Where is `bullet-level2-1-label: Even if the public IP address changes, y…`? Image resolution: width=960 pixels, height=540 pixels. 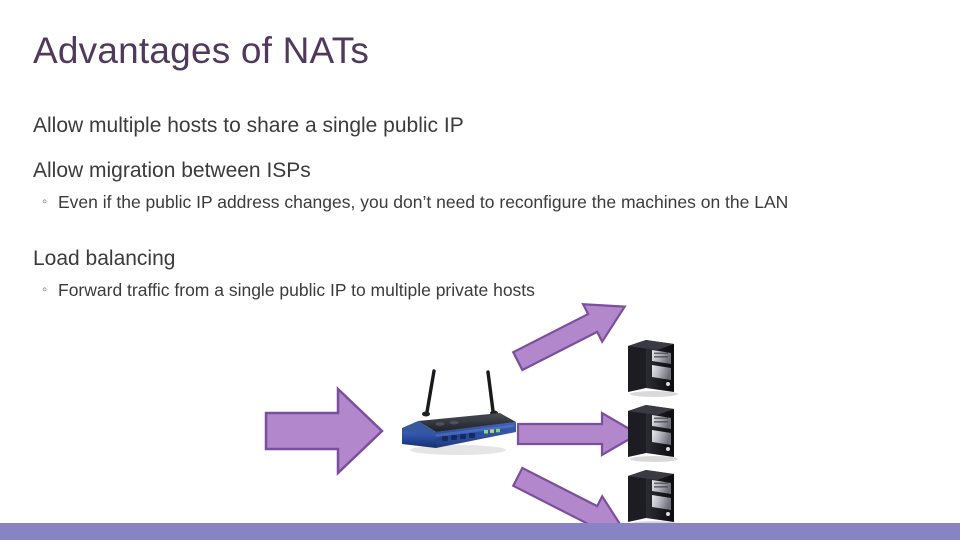
bullet-level2-1-label: Even if the public IP address changes, y… is located at coordinates (423, 202).